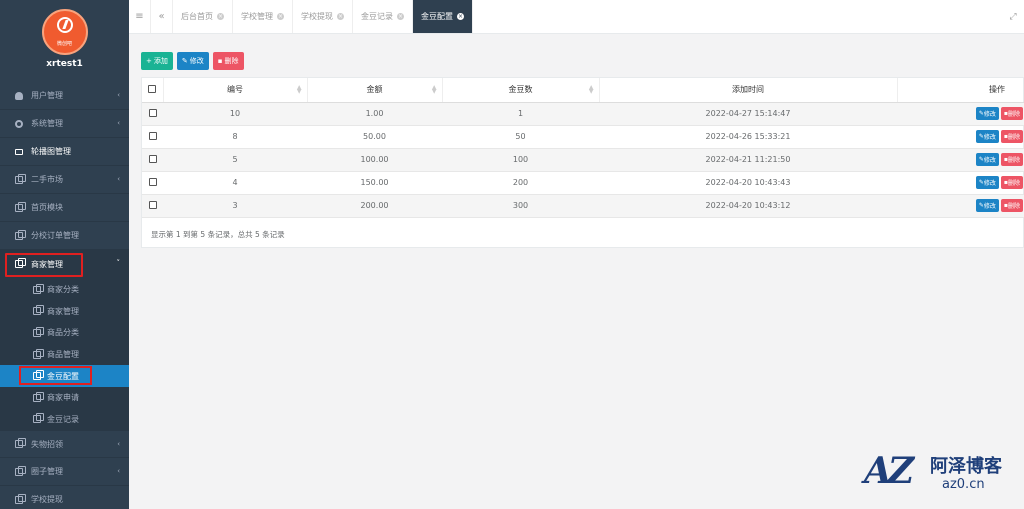 The width and height of the screenshot is (1024, 509). What do you see at coordinates (583, 137) in the screenshot?
I see `table-row: 8 50.00 50 2022-04-26 15:33:21 ✎ 修改 ▪ 删除` at bounding box center [583, 137].